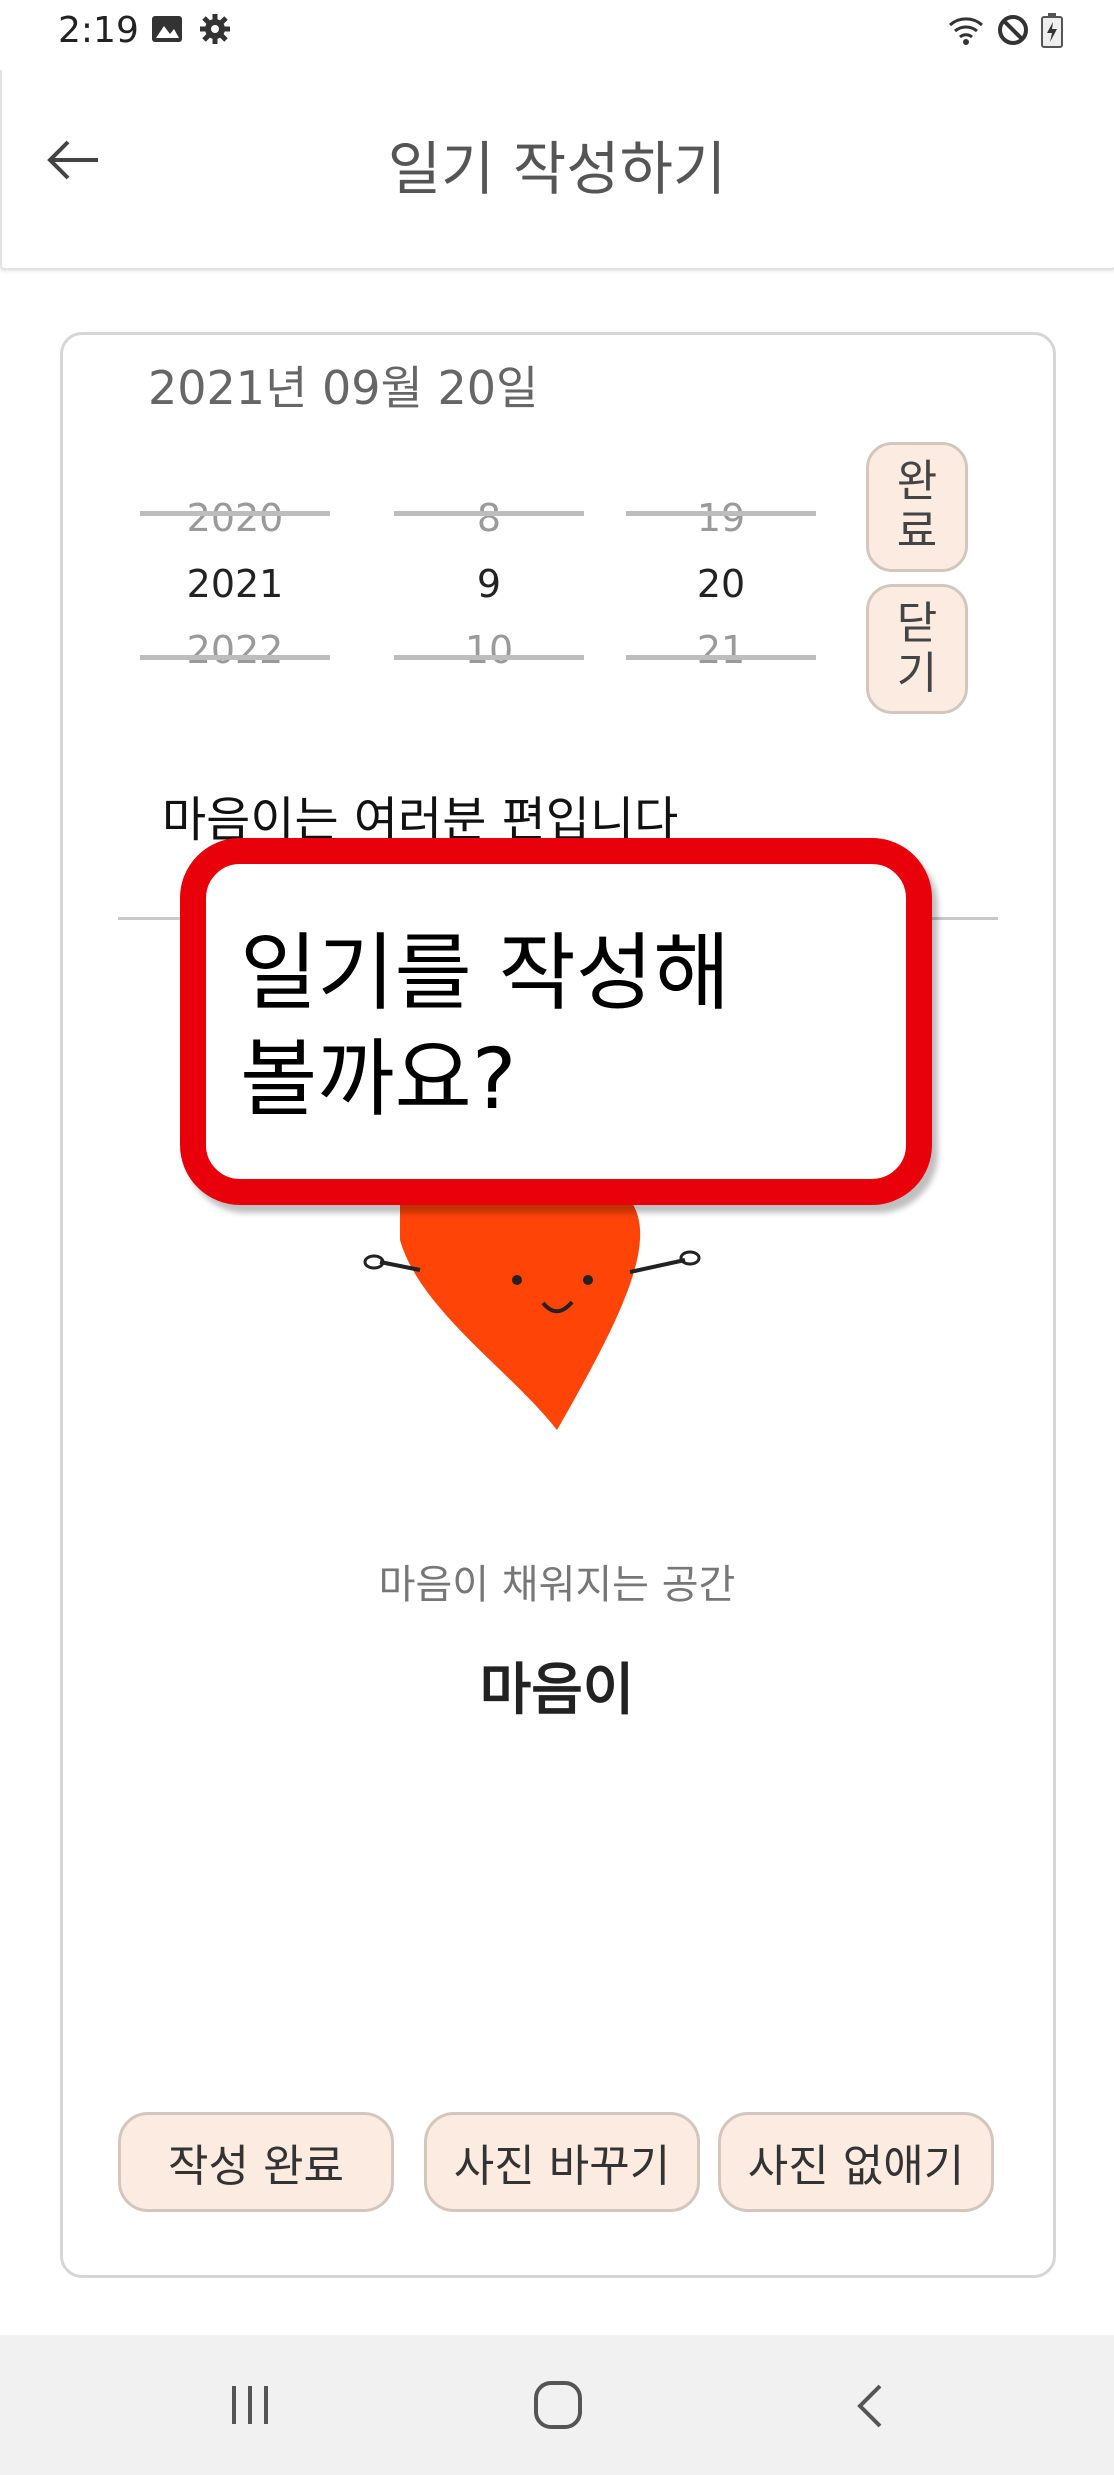  I want to click on home-icon, so click(558, 2405).